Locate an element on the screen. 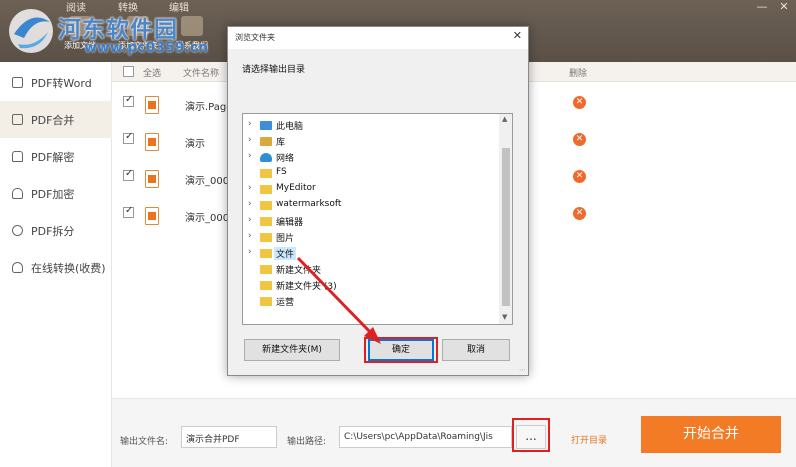  delete-header: 删除 is located at coordinates (578, 74).